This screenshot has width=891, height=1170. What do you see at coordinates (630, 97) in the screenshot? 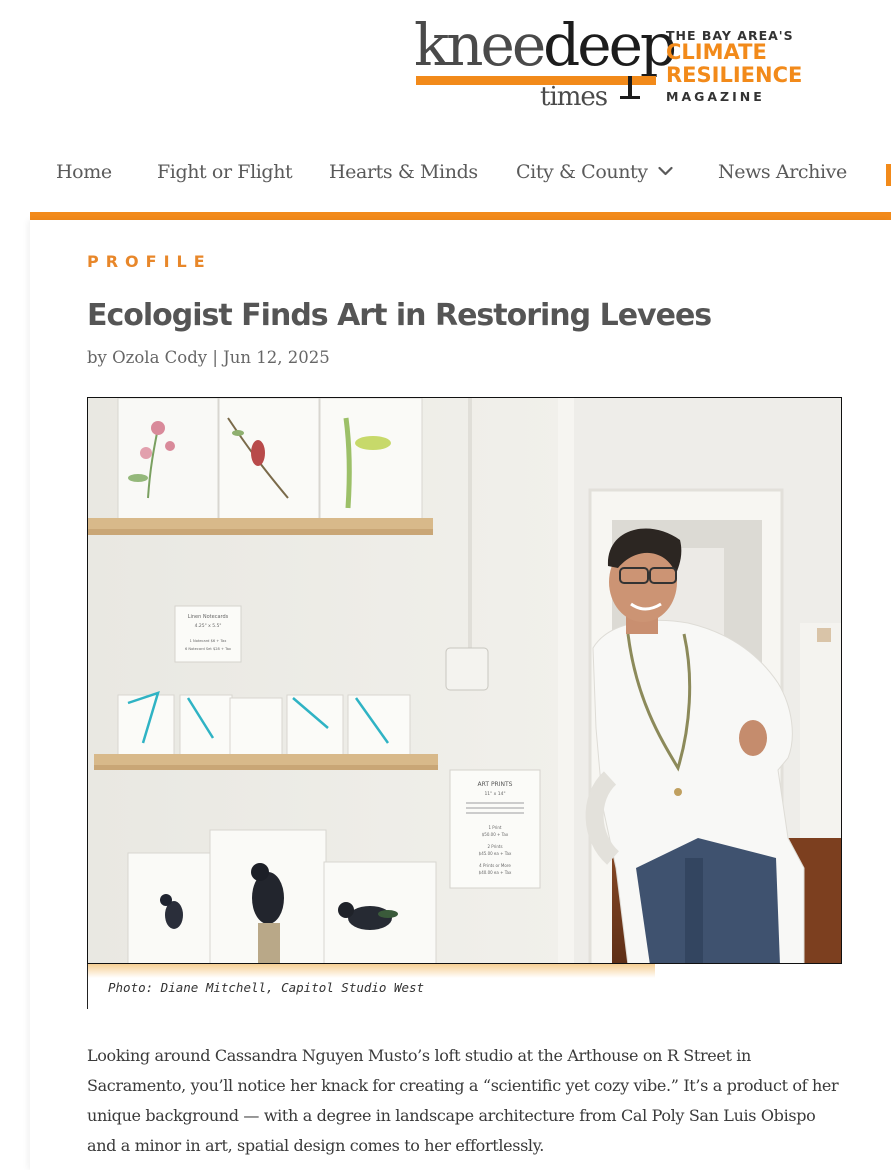
I see `logo-foot` at bounding box center [630, 97].